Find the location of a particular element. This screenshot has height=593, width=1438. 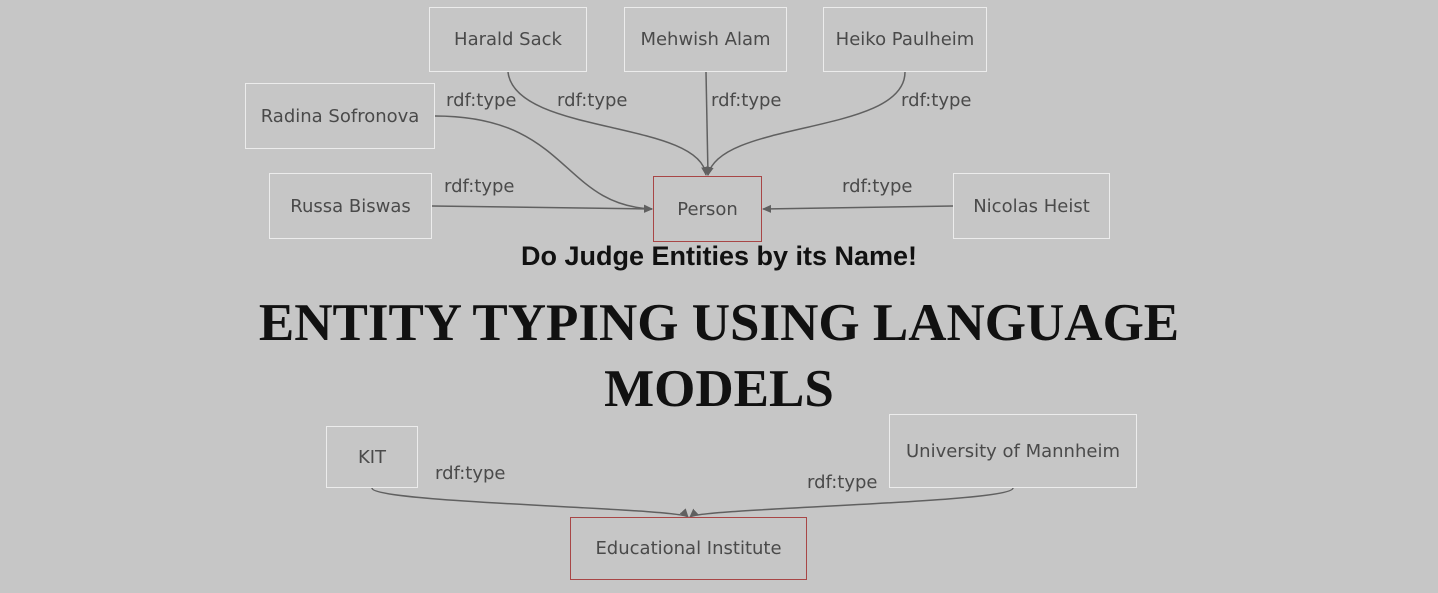

edge-mehwish-alam-to-person is located at coordinates (707, 123).